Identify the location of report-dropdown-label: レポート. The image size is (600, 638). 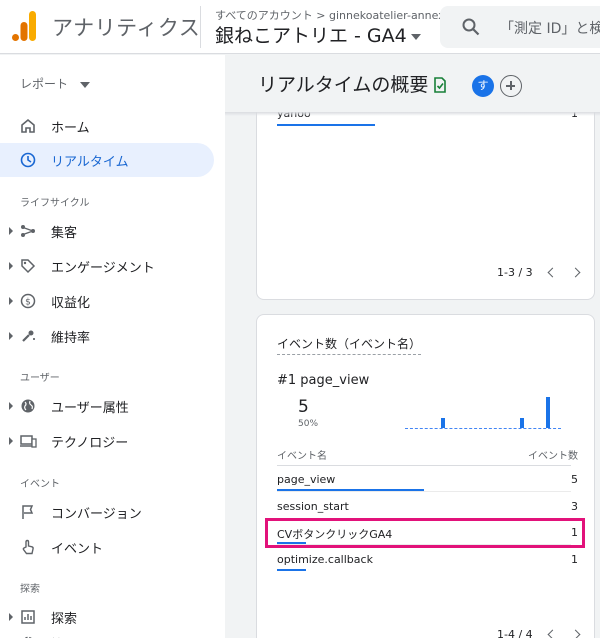
(44, 84).